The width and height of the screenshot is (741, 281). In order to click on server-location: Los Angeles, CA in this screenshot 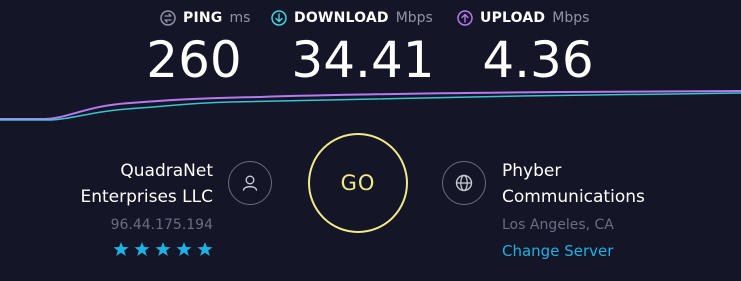, I will do `click(558, 225)`.